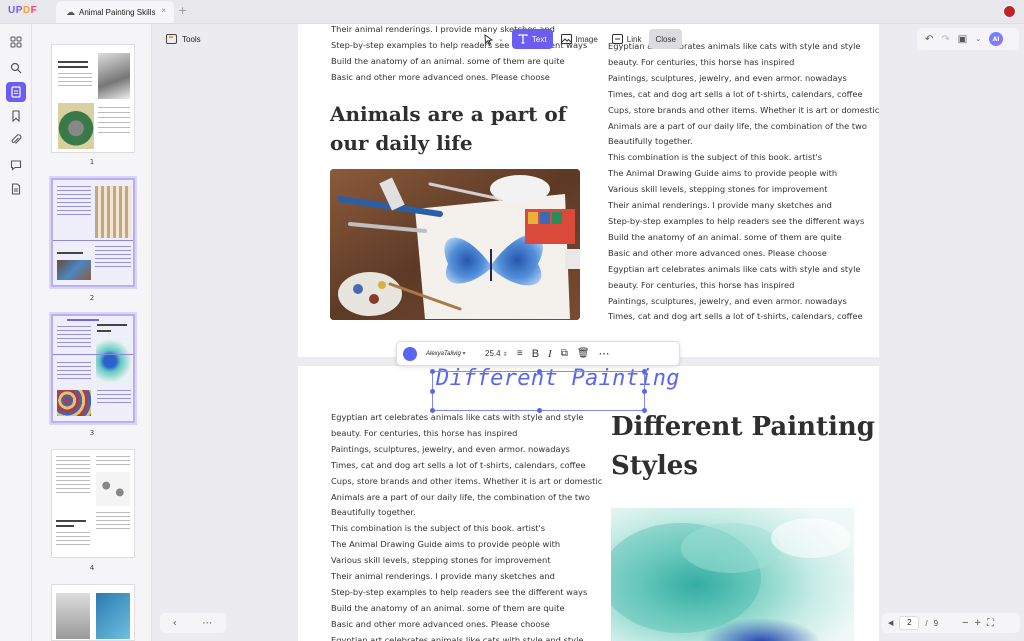  Describe the element at coordinates (489, 39) in the screenshot. I see `cursor-icon` at that location.